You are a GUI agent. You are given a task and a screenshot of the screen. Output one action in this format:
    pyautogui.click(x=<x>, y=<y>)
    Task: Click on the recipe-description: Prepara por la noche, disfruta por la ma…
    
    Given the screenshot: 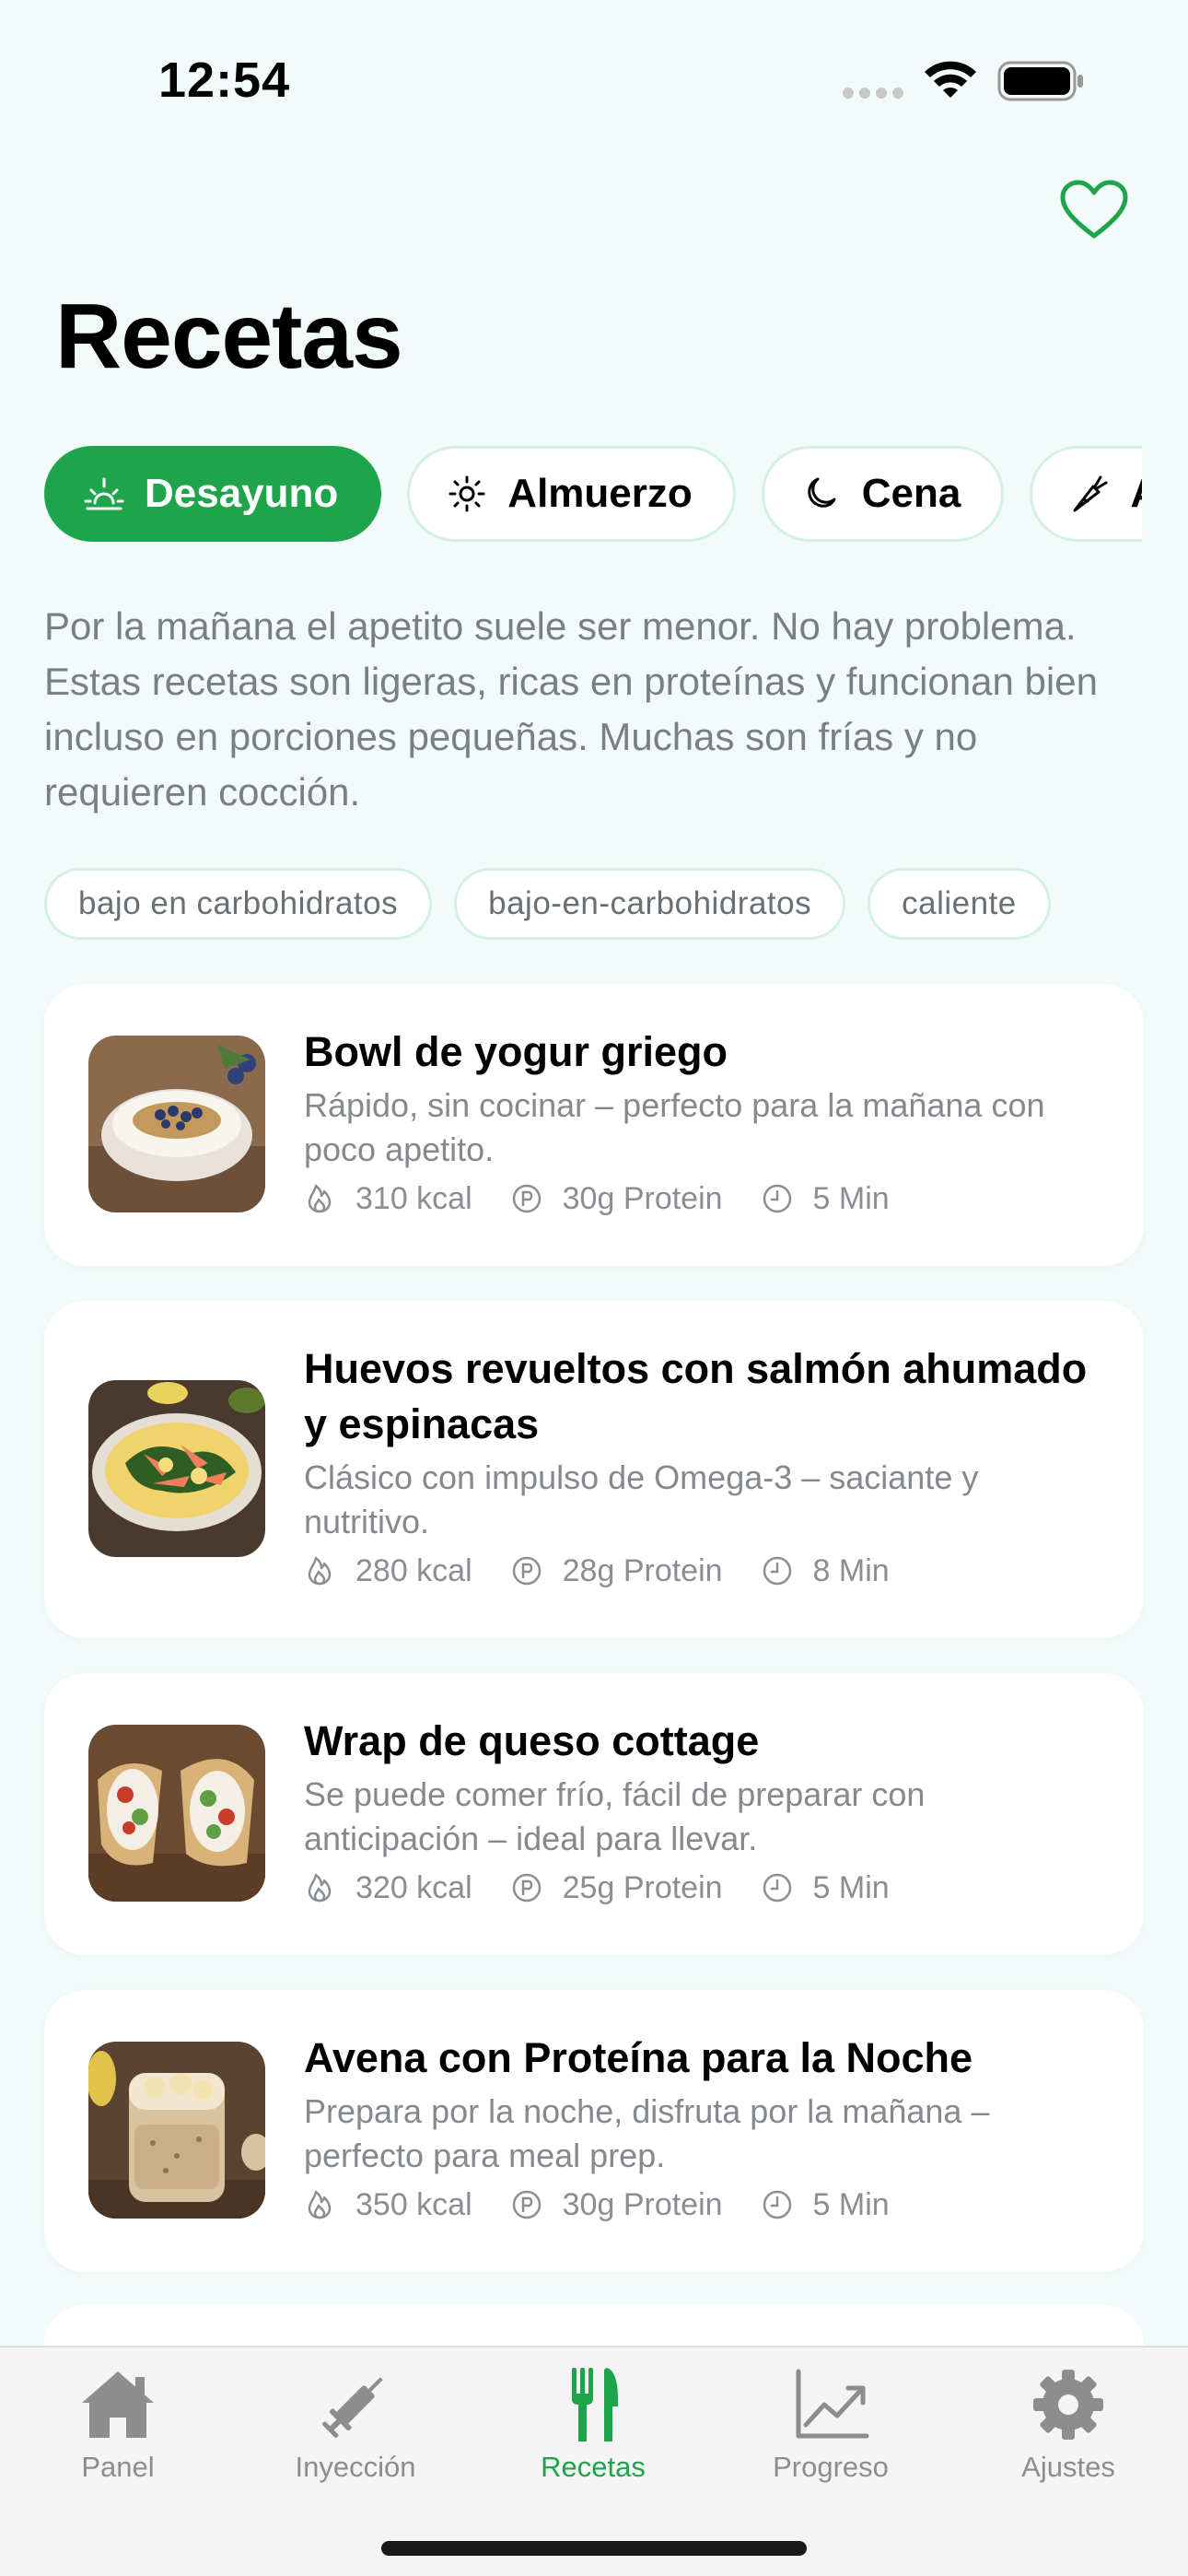 What is the action you would take?
    pyautogui.click(x=647, y=2133)
    